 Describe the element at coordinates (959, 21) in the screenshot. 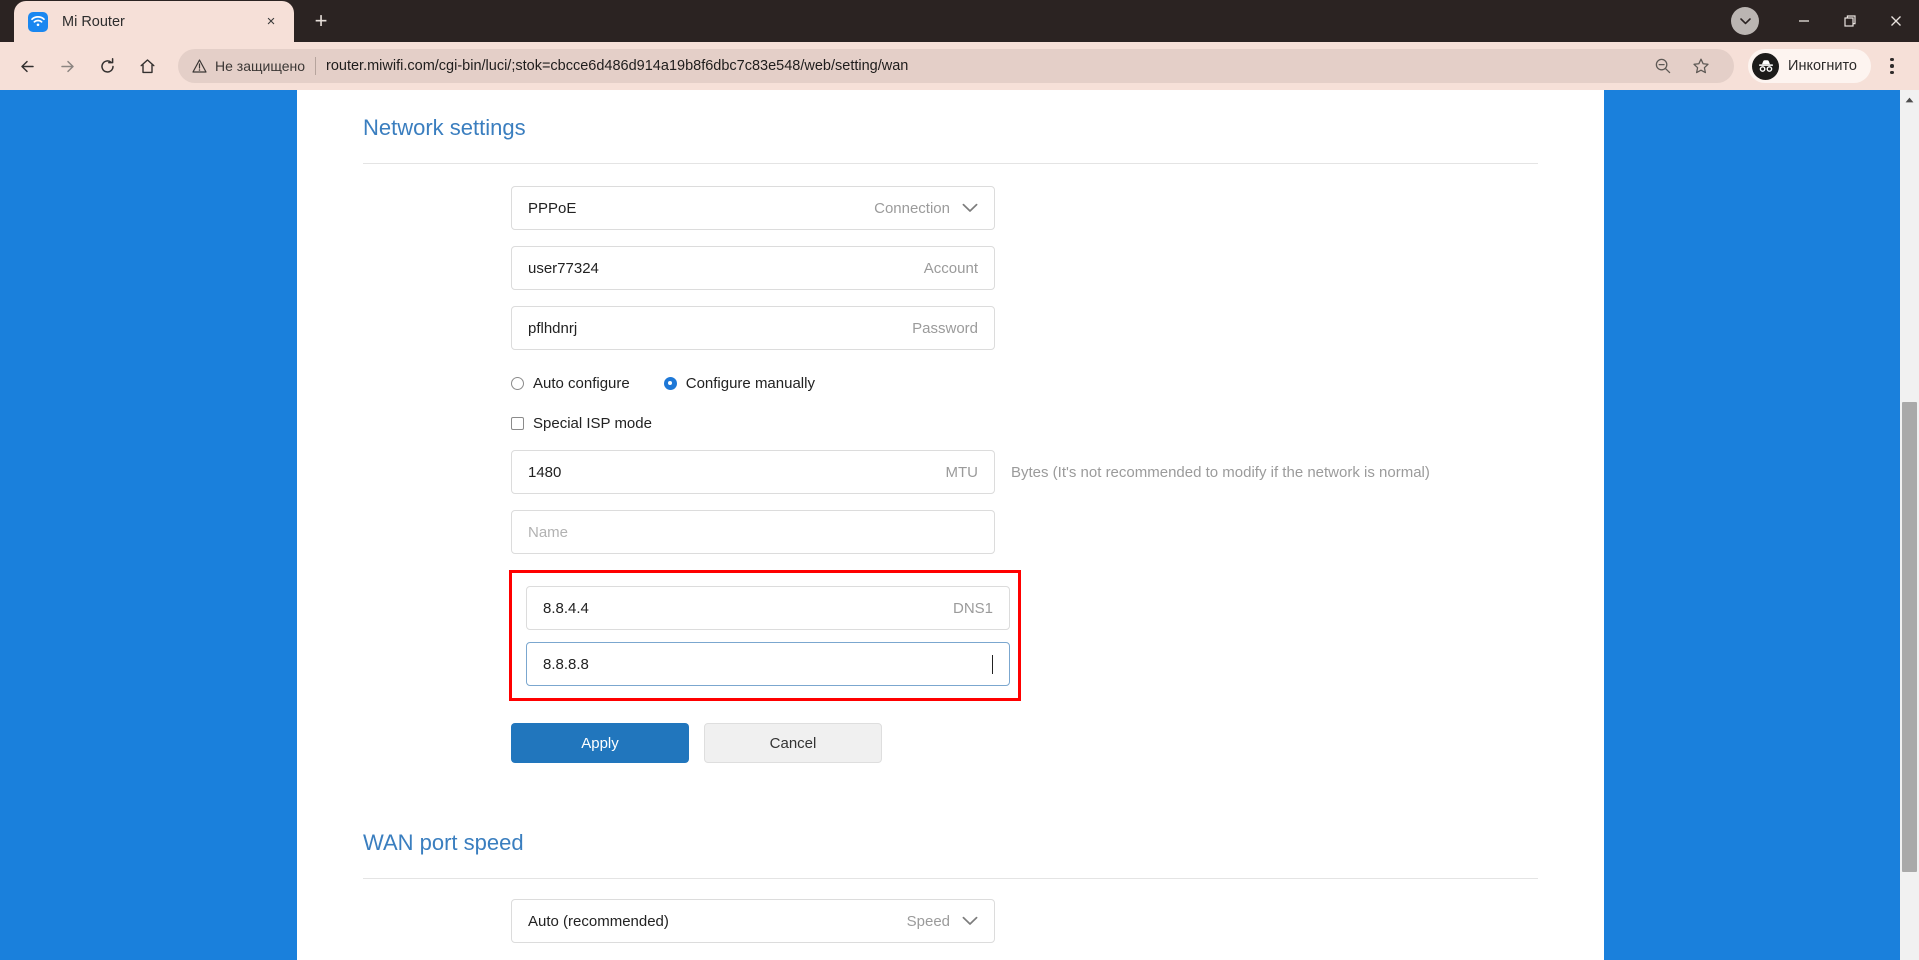

I see `title-bar: Mi Router × +` at that location.